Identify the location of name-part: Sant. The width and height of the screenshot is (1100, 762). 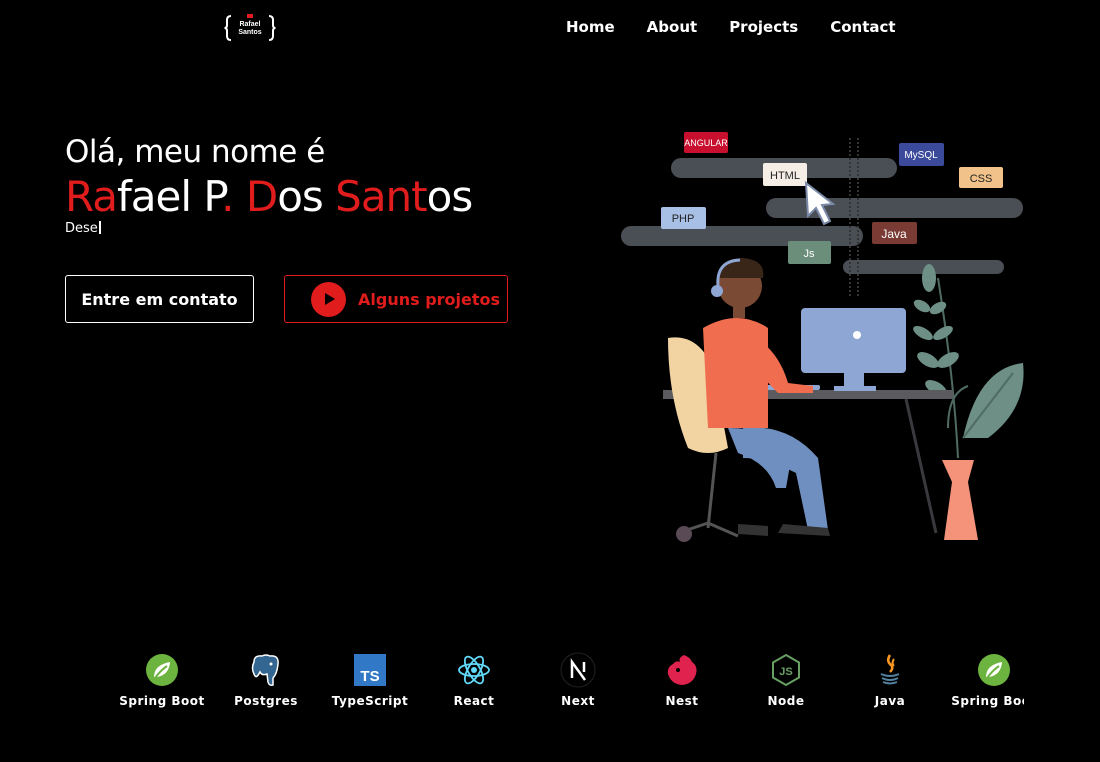
(381, 196).